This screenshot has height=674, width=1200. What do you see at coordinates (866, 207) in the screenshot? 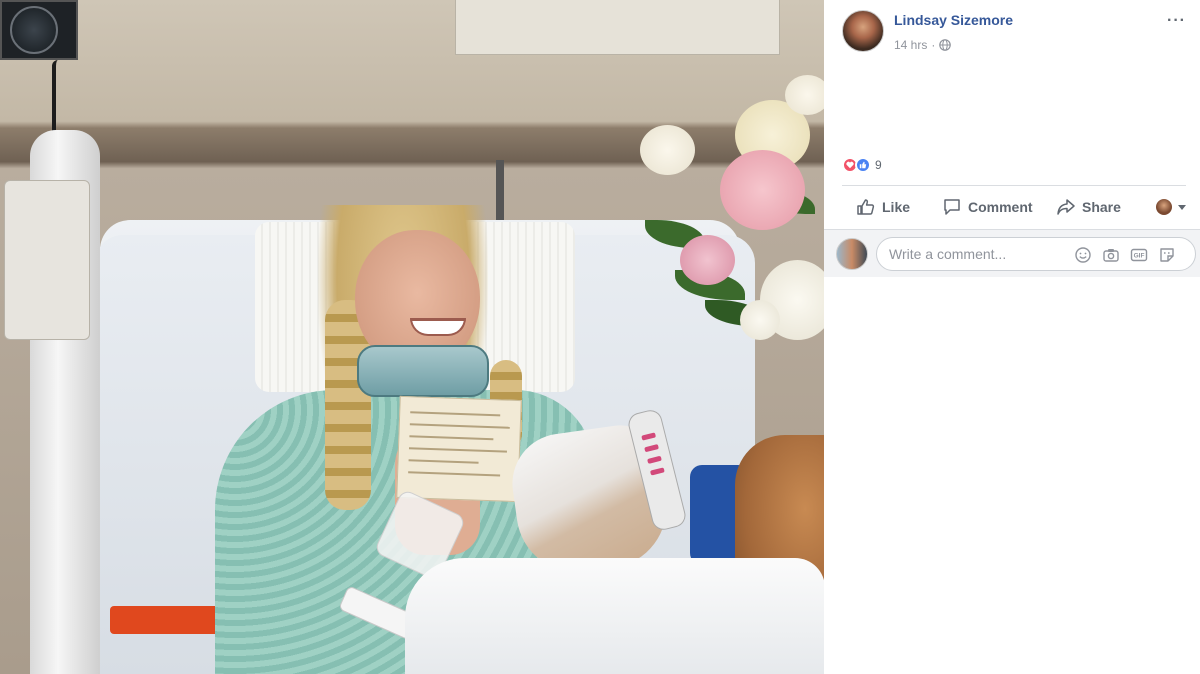
I see `thumbs-up-icon` at bounding box center [866, 207].